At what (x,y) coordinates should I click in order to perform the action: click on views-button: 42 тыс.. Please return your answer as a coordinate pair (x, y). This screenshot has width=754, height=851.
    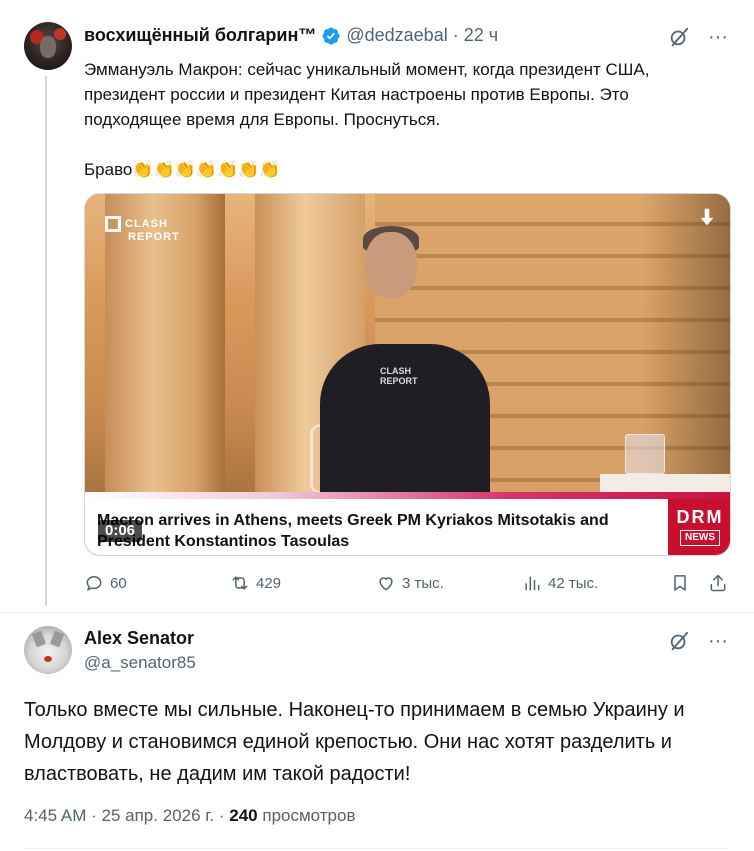
    Looking at the image, I should click on (560, 583).